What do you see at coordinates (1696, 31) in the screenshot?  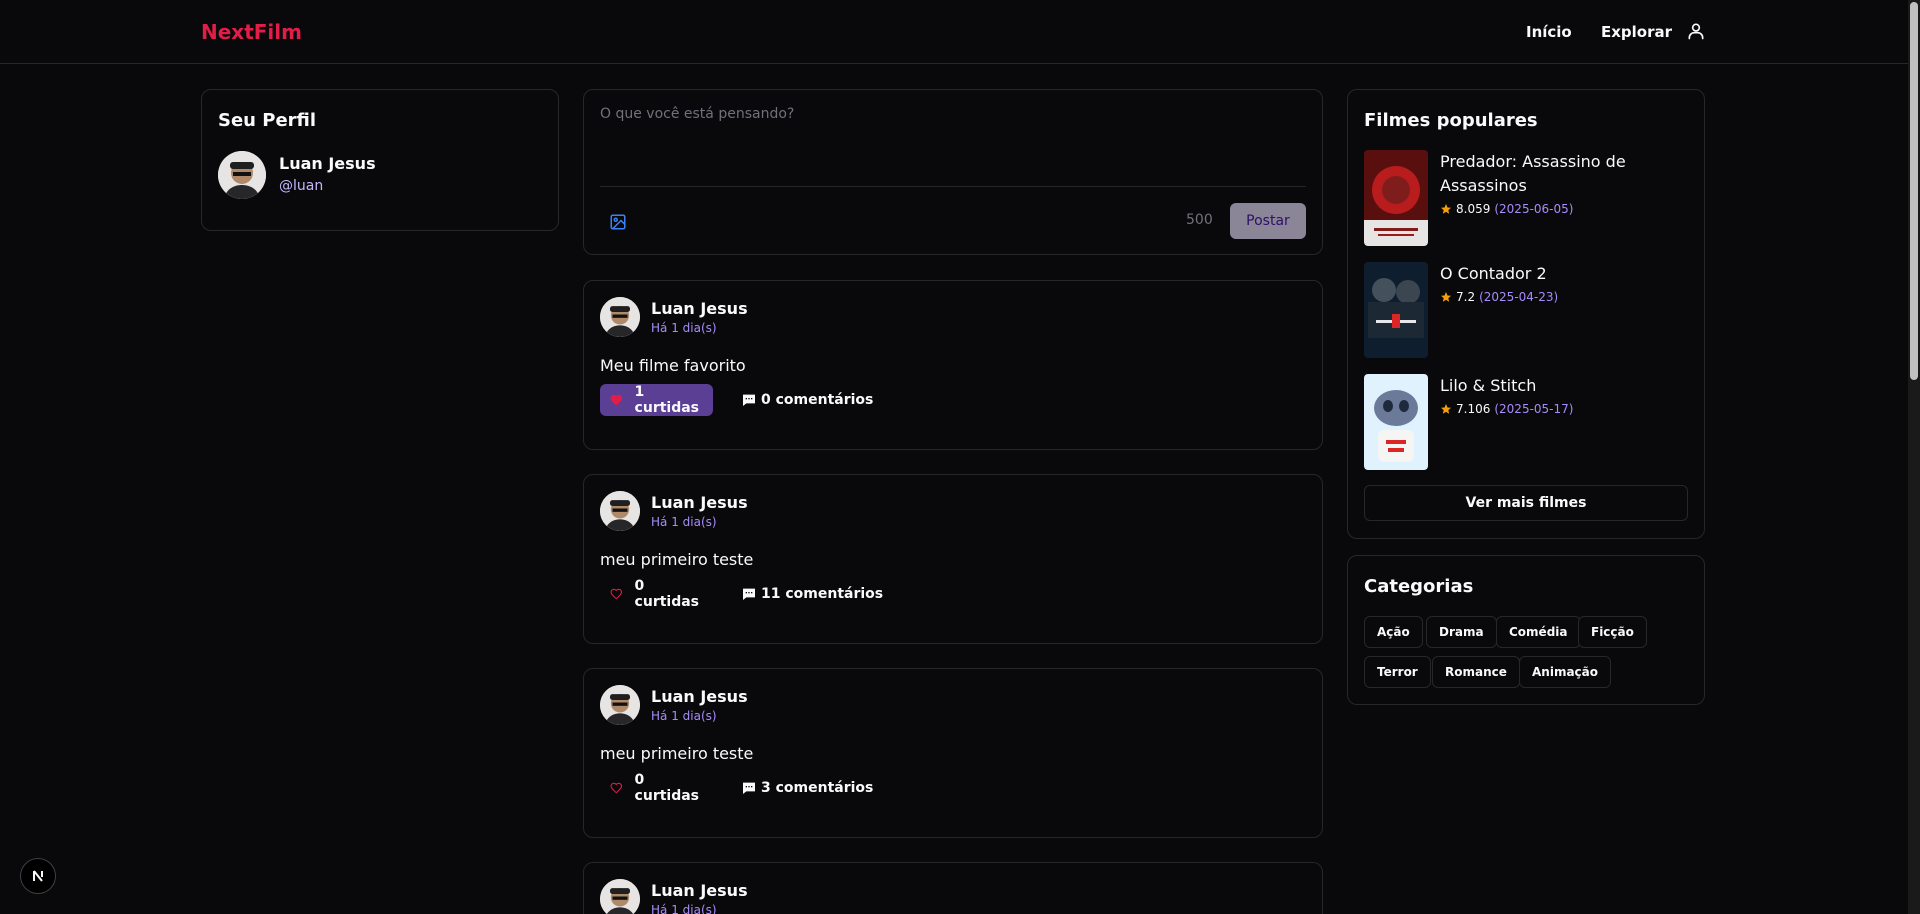 I see `user-icon` at bounding box center [1696, 31].